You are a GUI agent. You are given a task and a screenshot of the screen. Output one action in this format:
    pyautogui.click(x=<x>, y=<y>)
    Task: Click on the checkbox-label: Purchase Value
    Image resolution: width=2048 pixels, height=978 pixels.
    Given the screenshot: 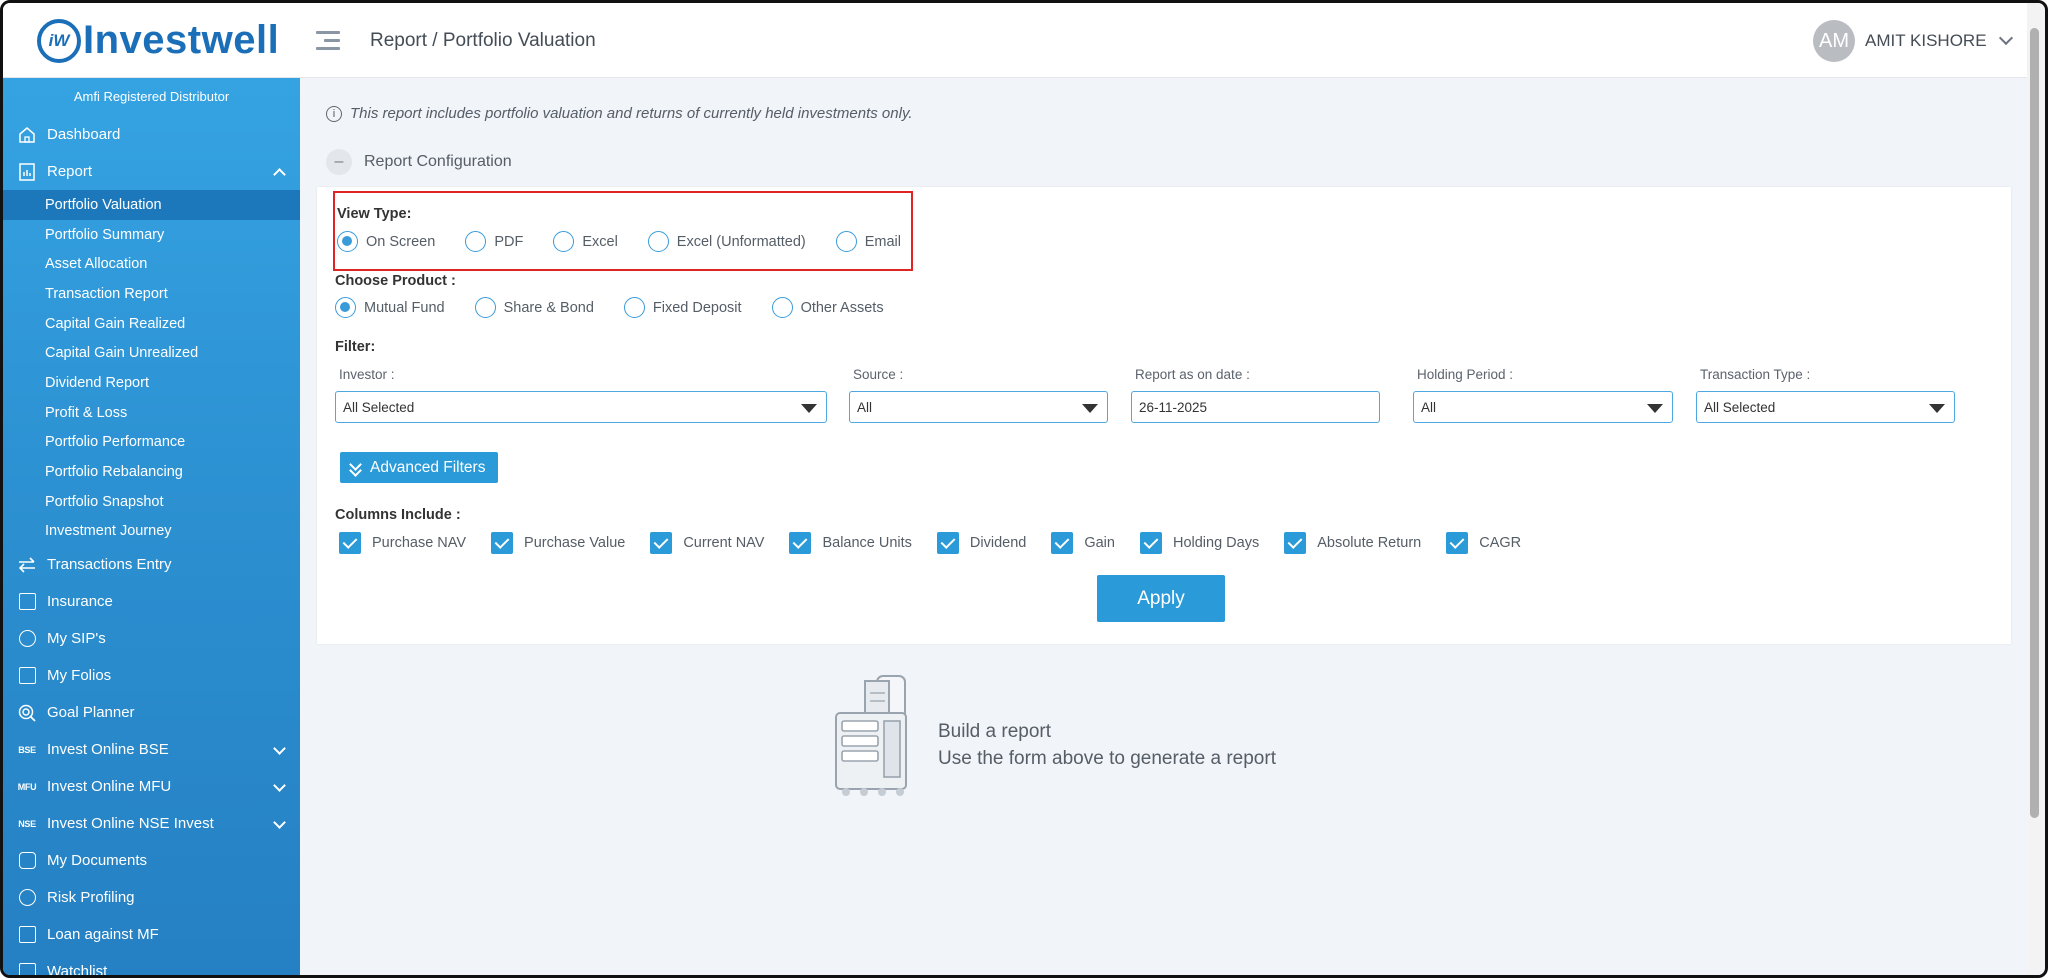 What is the action you would take?
    pyautogui.click(x=575, y=543)
    